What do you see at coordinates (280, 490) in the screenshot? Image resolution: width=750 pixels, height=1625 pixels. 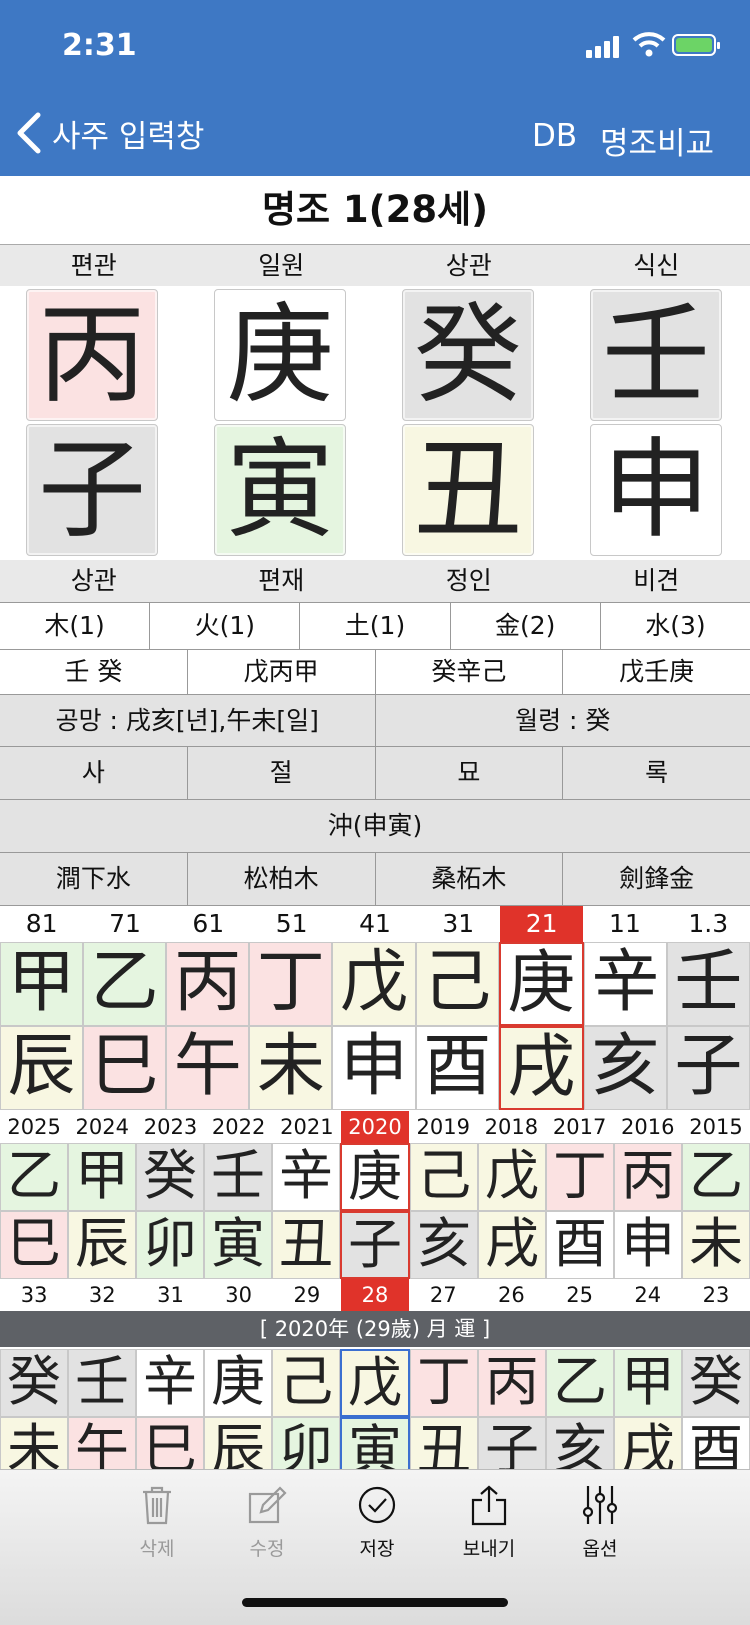 I see `day-branch-tile: 寅` at bounding box center [280, 490].